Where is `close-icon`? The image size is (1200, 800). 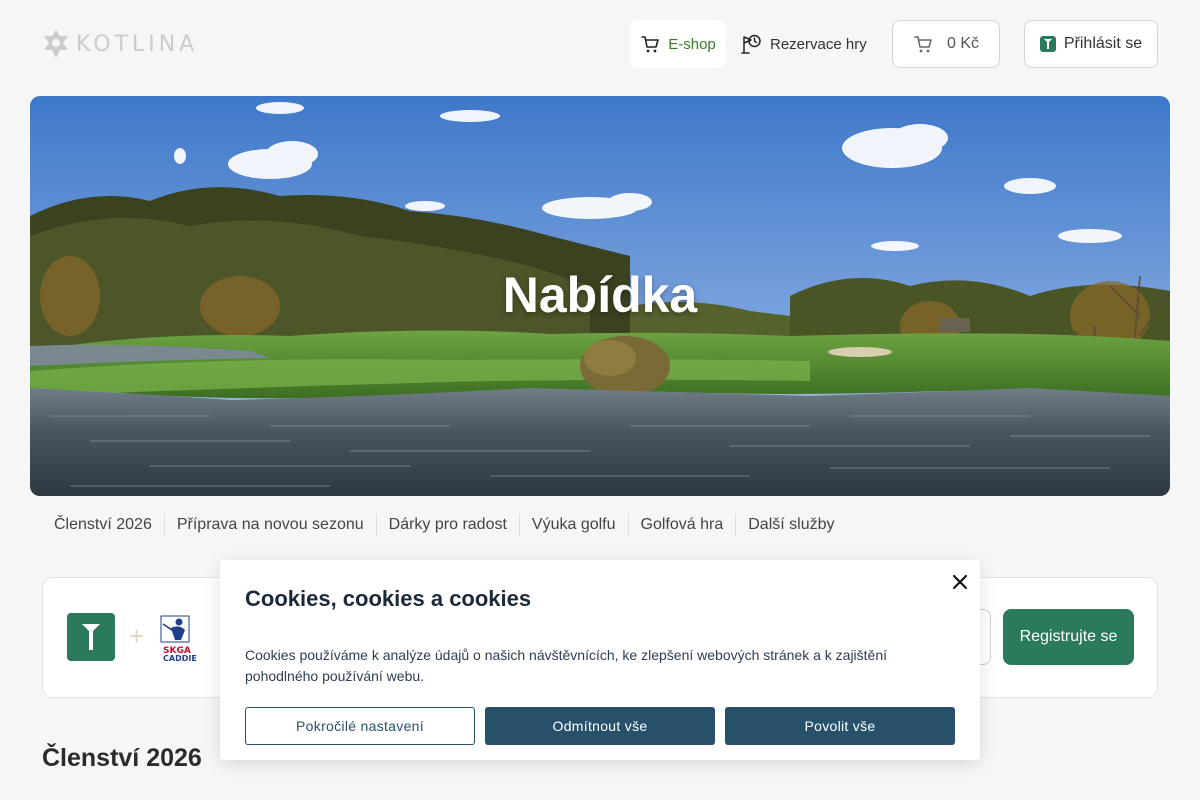
close-icon is located at coordinates (960, 582).